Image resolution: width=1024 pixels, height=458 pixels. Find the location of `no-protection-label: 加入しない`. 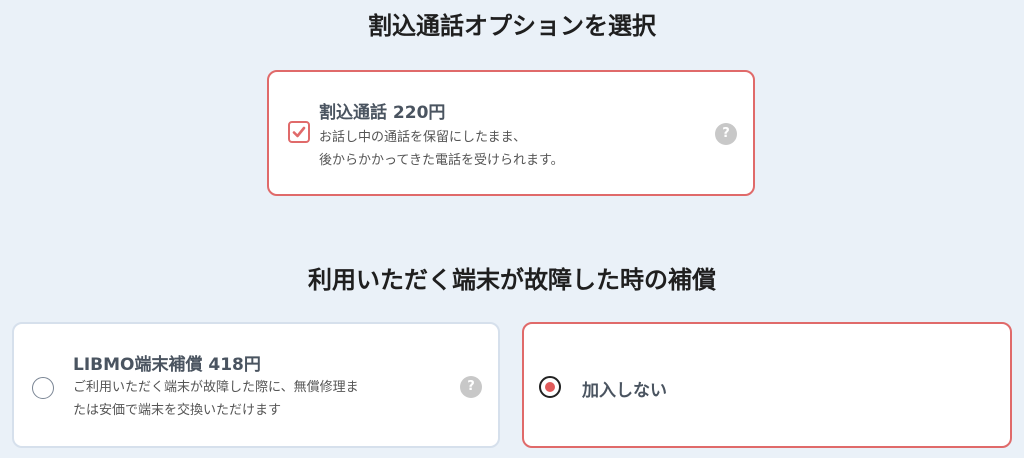

no-protection-label: 加入しない is located at coordinates (624, 391).